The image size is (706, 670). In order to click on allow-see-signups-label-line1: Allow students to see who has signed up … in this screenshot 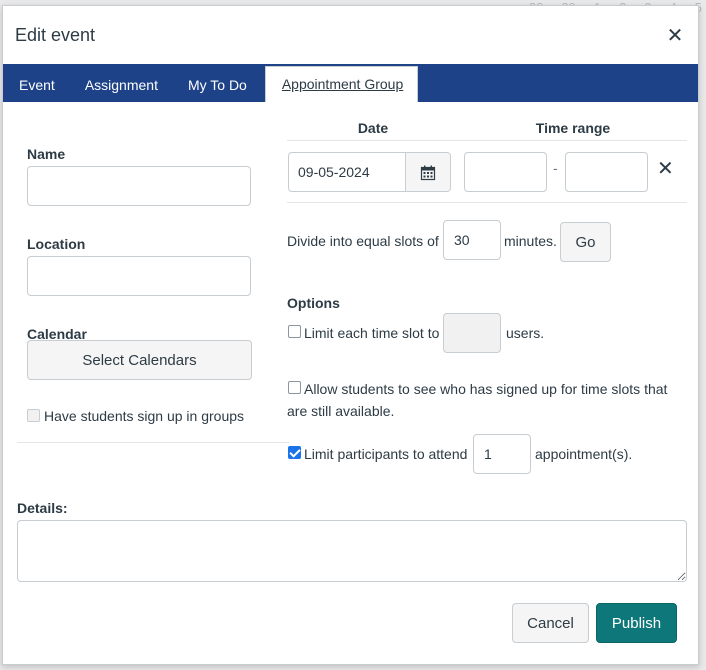, I will do `click(486, 389)`.